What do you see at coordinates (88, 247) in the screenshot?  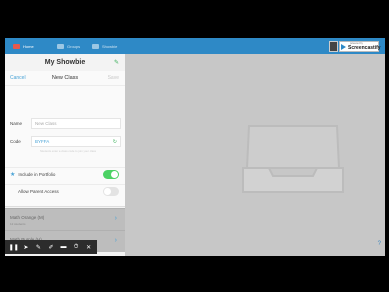 I see `close-icon: ✕` at bounding box center [88, 247].